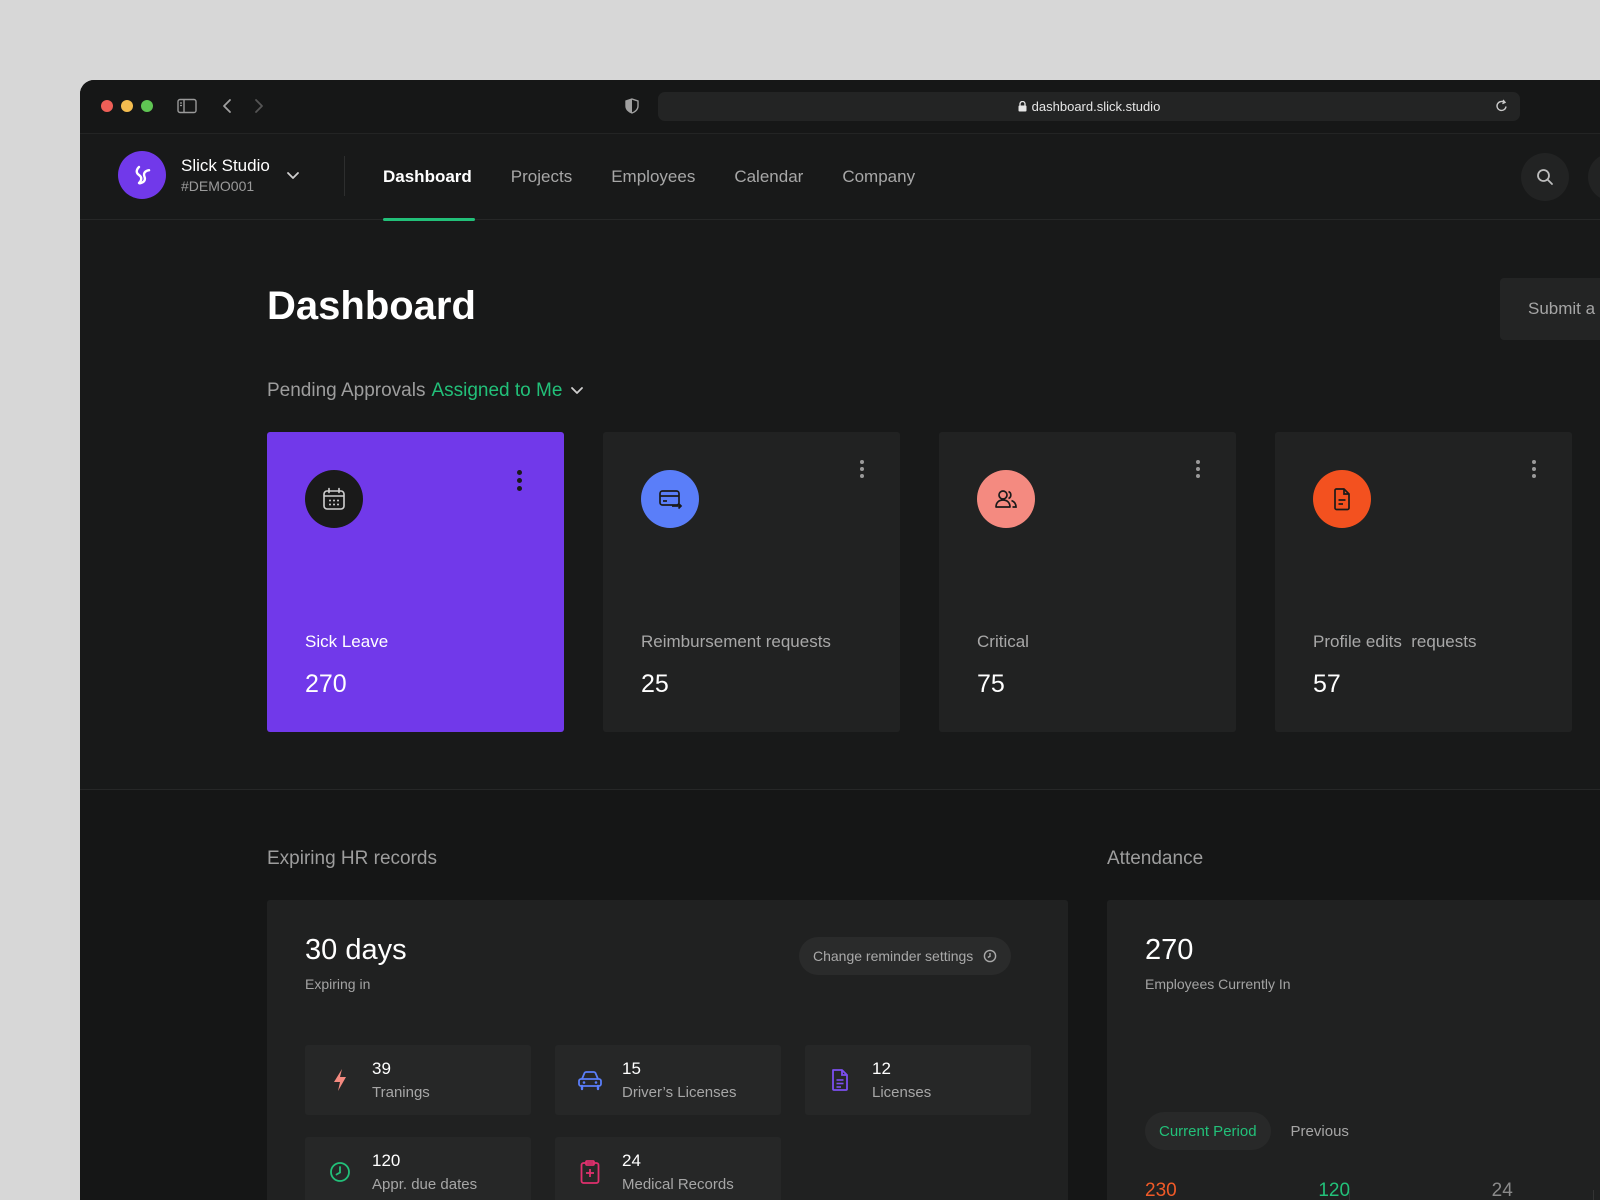 The width and height of the screenshot is (1600, 1200). I want to click on record-count: 12, so click(881, 1068).